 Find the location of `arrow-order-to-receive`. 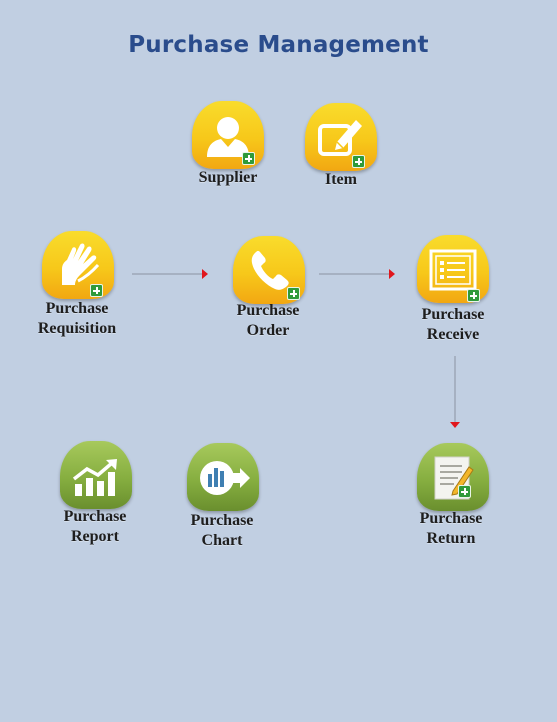

arrow-order-to-receive is located at coordinates (357, 274).